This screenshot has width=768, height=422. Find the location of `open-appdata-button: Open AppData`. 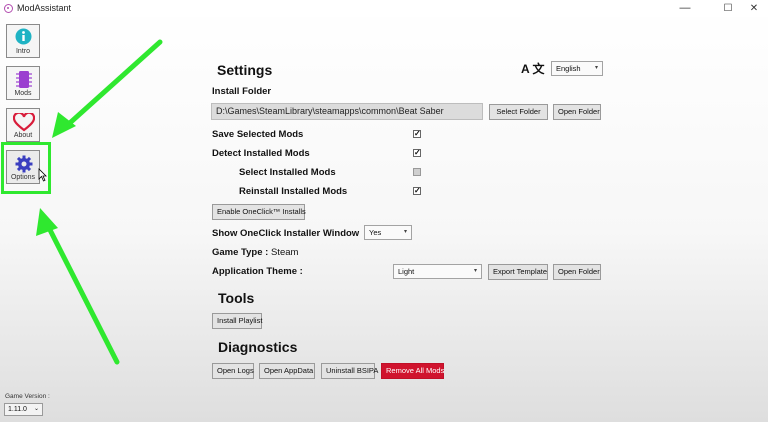

open-appdata-button: Open AppData is located at coordinates (287, 371).